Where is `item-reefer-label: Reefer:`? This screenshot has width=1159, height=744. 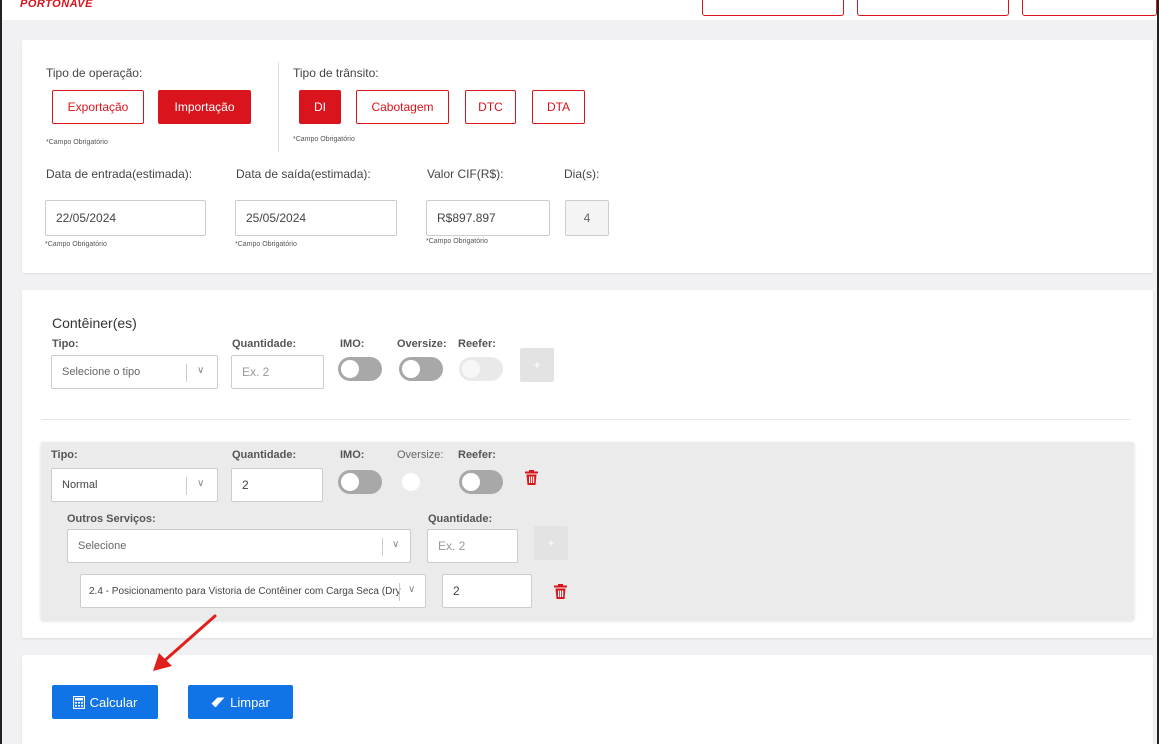
item-reefer-label: Reefer: is located at coordinates (477, 455).